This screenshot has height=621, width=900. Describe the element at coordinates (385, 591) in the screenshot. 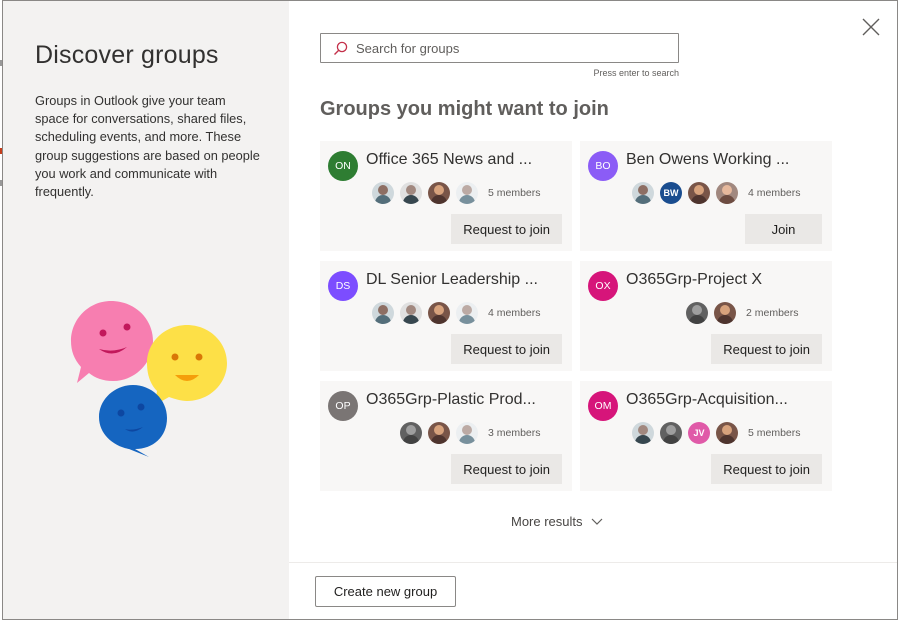

I see `create-new-group-button: Create new group` at that location.